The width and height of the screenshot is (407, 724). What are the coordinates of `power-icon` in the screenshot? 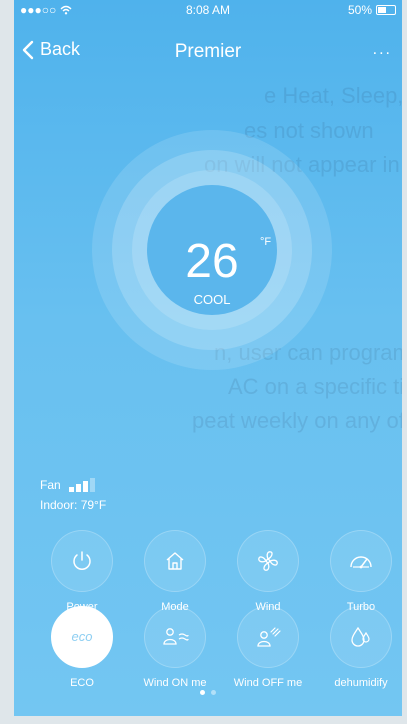 It's located at (82, 560).